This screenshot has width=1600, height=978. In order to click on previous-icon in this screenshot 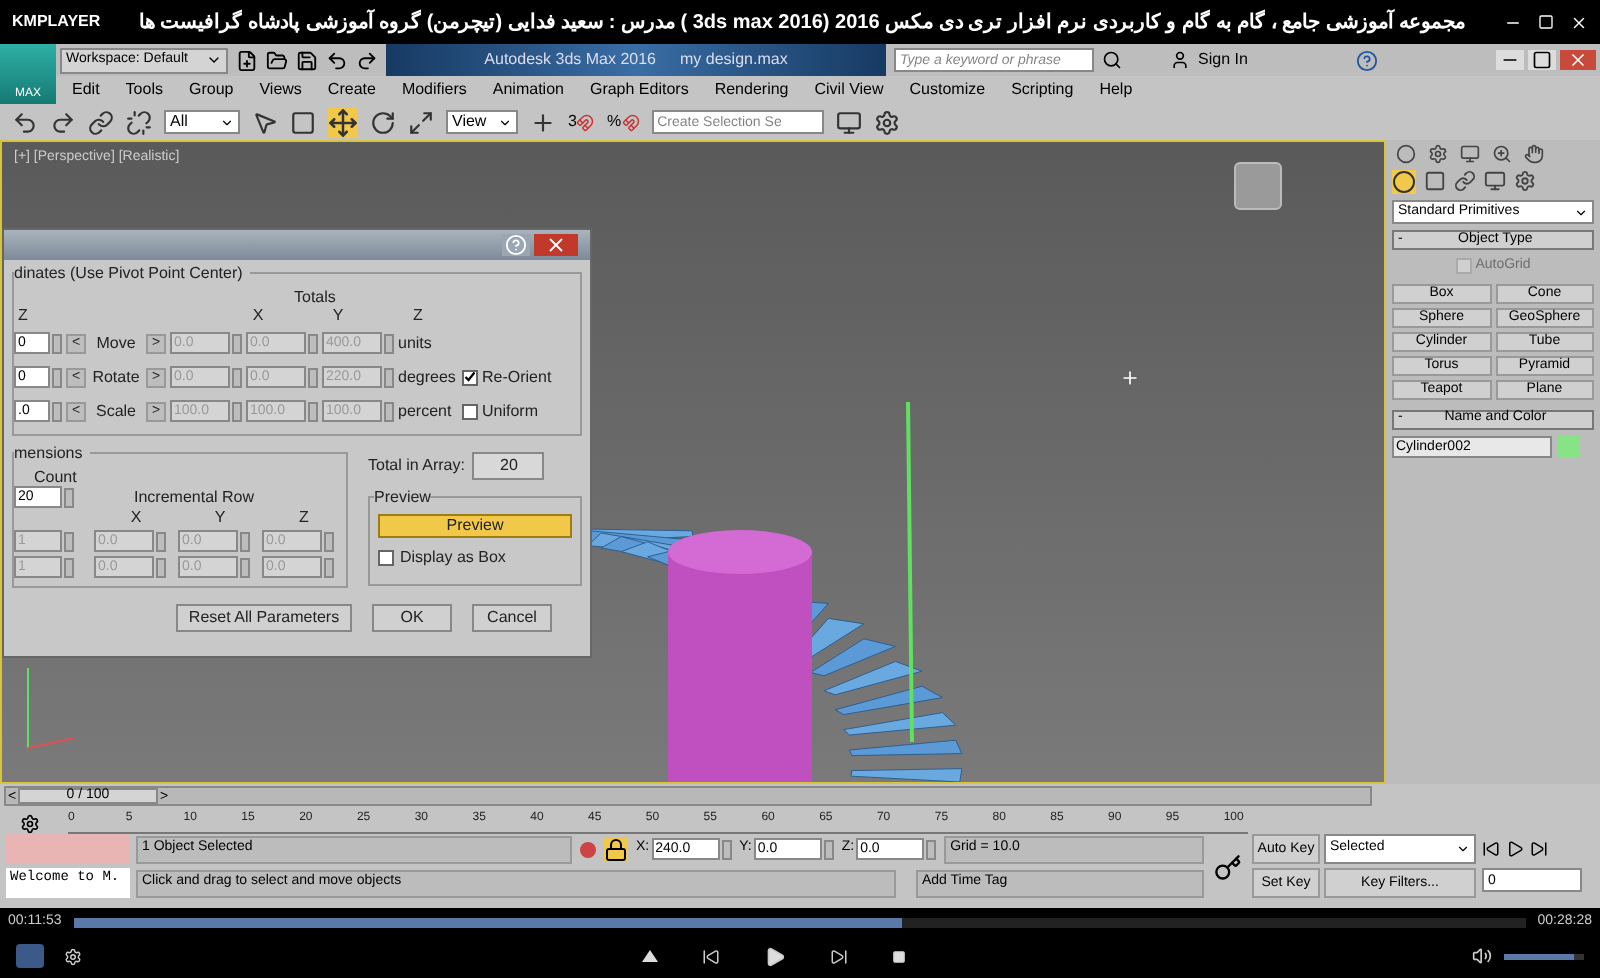, I will do `click(711, 956)`.